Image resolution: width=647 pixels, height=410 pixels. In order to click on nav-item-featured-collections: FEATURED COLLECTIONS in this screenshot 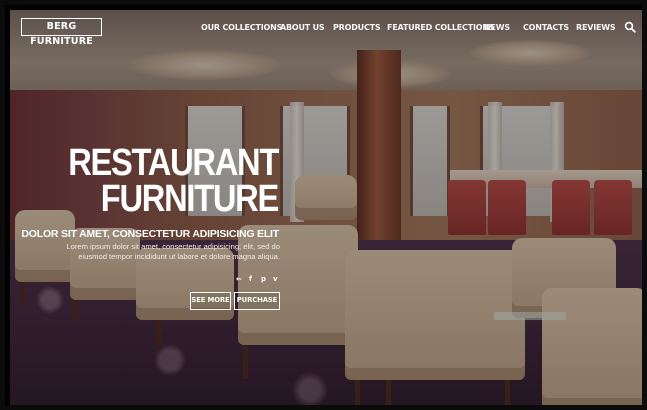, I will do `click(441, 28)`.